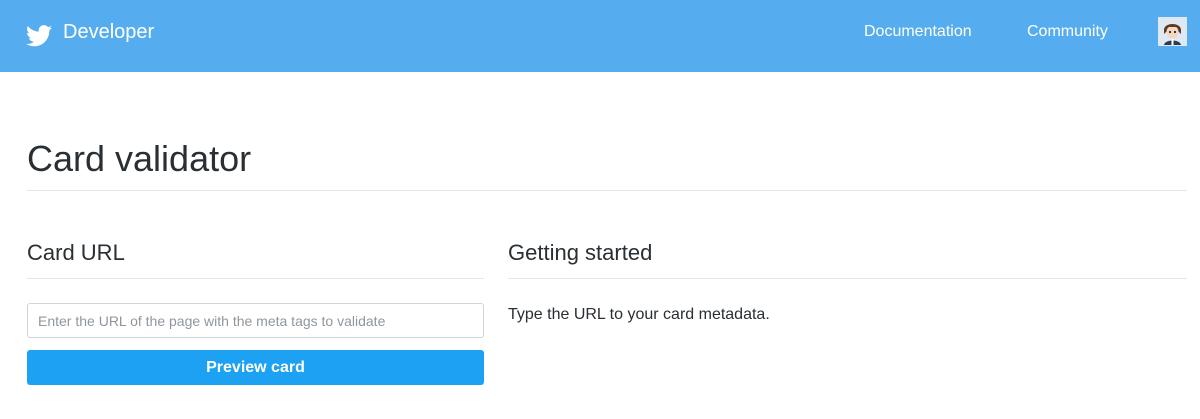 Image resolution: width=1200 pixels, height=419 pixels. I want to click on developer-home-link: Developer, so click(90, 32).